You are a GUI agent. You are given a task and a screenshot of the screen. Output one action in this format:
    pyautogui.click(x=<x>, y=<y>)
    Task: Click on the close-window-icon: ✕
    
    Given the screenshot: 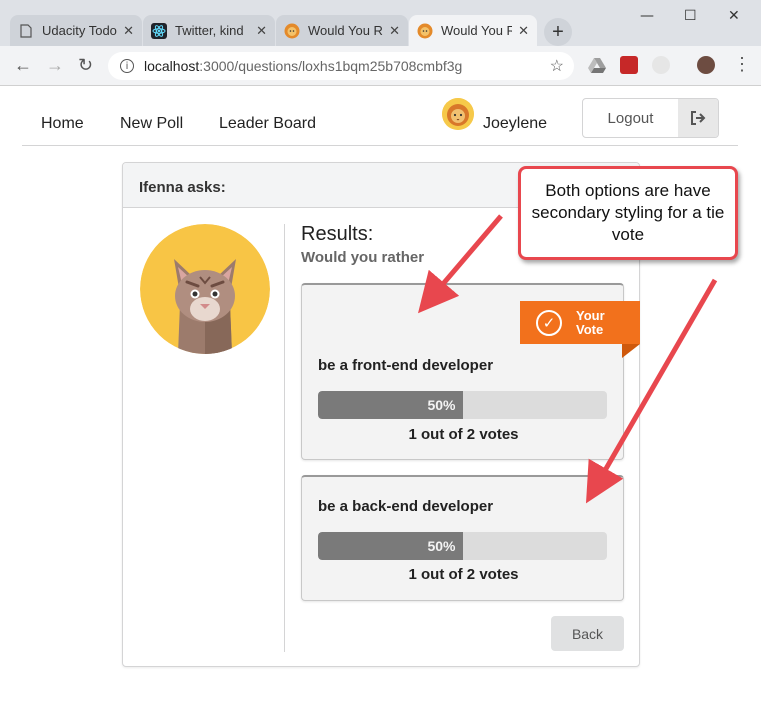 What is the action you would take?
    pyautogui.click(x=734, y=16)
    